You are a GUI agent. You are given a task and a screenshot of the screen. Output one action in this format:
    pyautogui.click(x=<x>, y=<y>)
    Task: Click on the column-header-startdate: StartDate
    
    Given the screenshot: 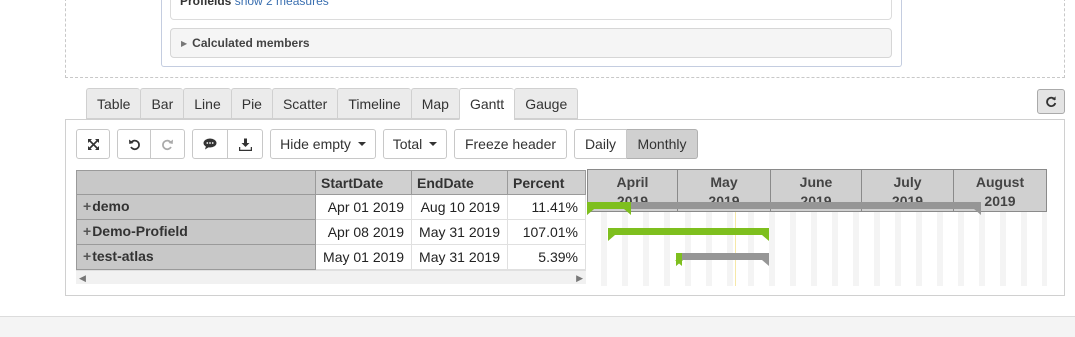 What is the action you would take?
    pyautogui.click(x=363, y=182)
    